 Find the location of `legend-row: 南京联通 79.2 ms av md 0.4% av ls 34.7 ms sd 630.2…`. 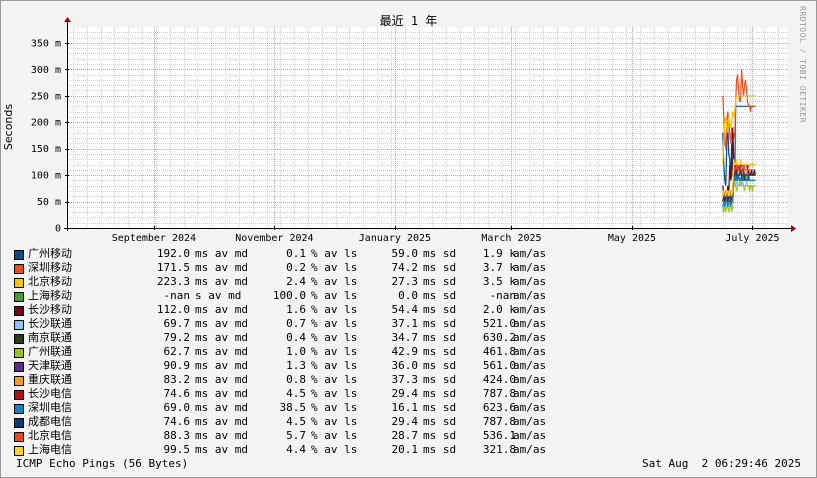

legend-row: 南京联通 79.2 ms av md 0.4% av ls 34.7 ms sd 630.2… is located at coordinates (294, 338).